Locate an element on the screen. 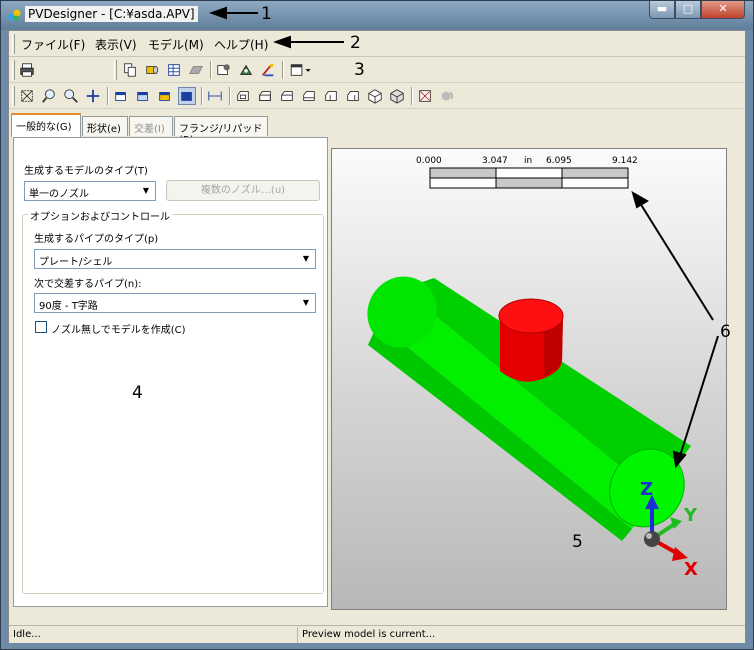 This screenshot has height=650, width=754. callout-5: 5 is located at coordinates (577, 542).